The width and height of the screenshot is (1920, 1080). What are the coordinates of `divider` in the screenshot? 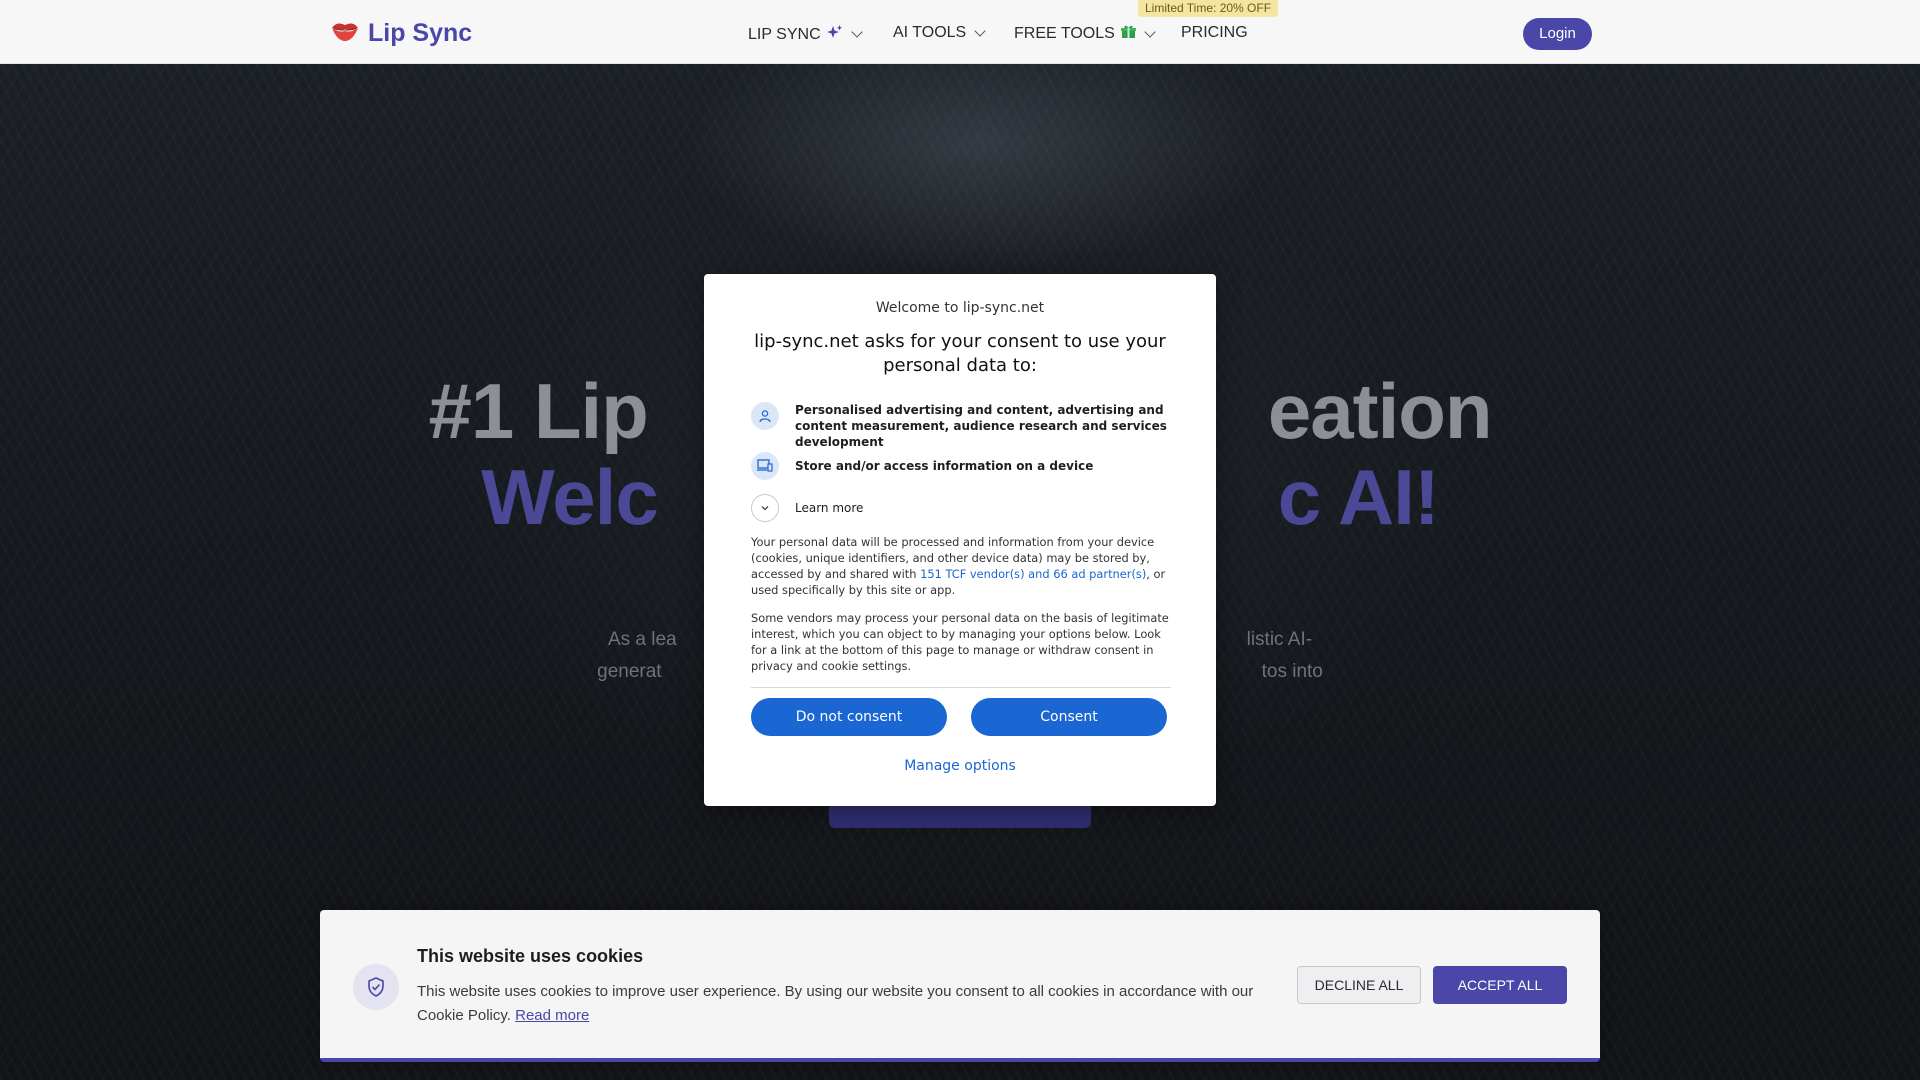 It's located at (961, 687).